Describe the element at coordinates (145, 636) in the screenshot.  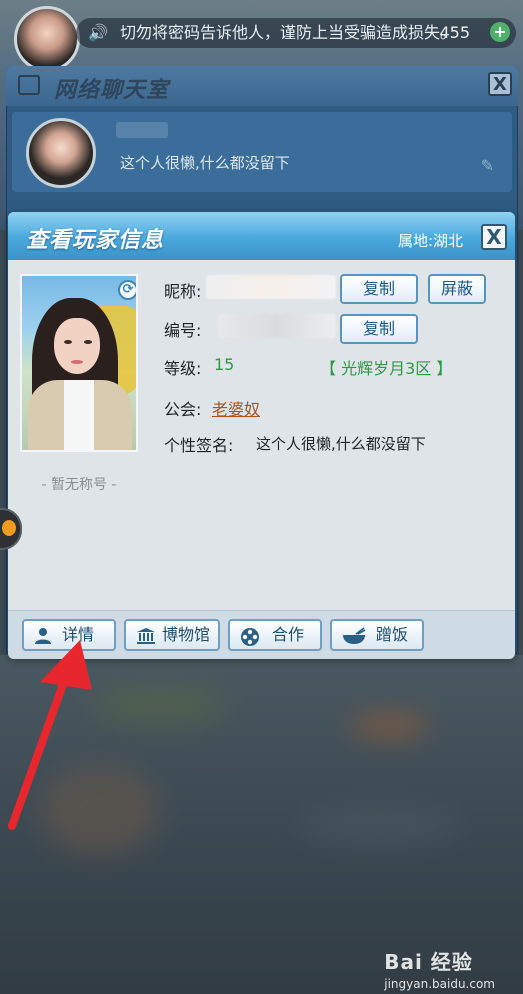
I see `museum-icon` at that location.